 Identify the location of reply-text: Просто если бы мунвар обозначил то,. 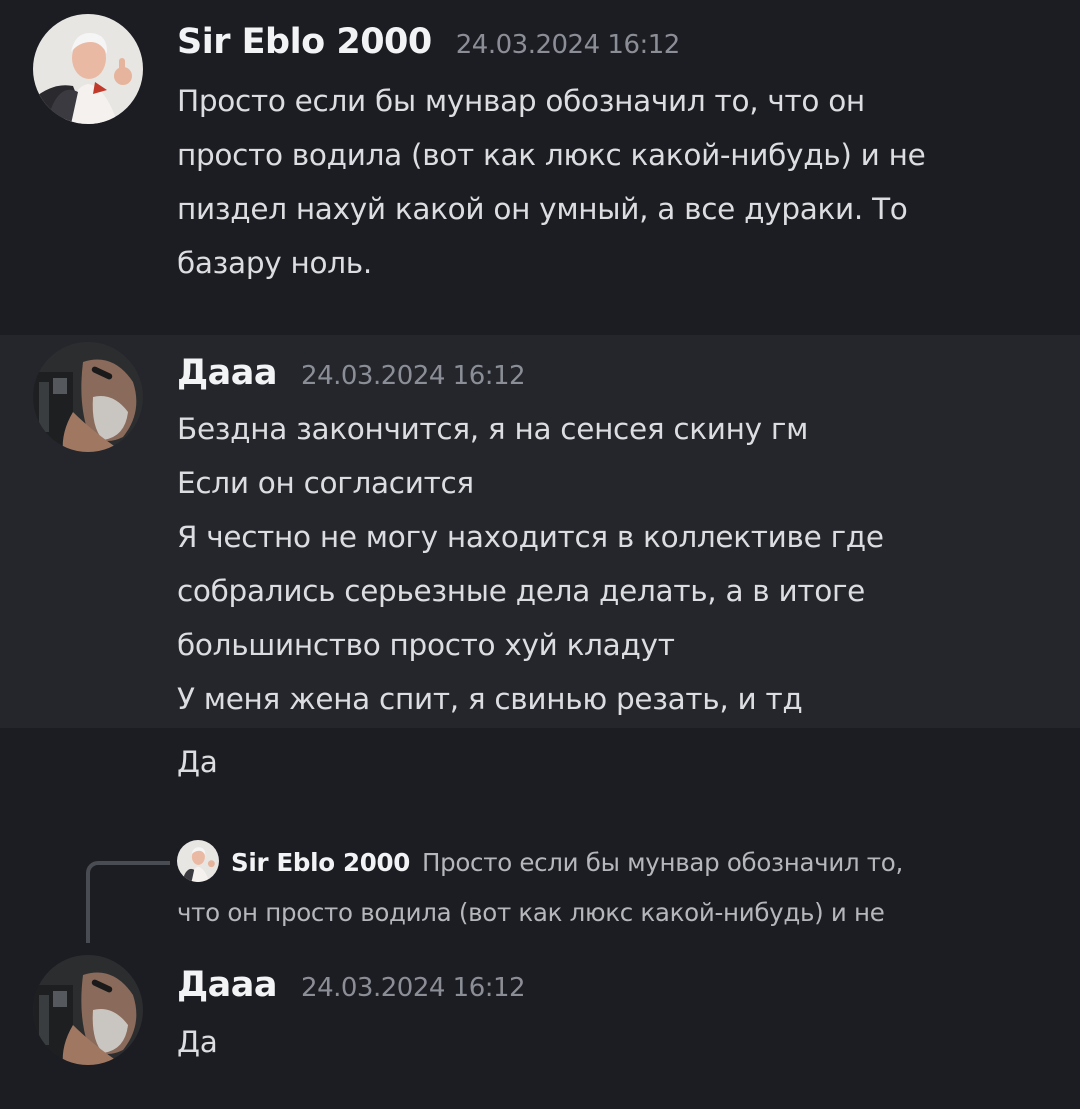
(662, 862).